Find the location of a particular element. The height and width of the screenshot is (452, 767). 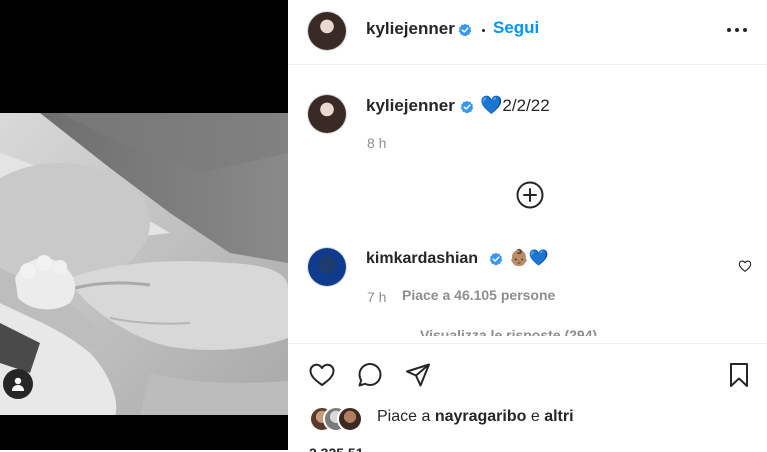

liked-by-text: Piace a nayragaribo e altri is located at coordinates (475, 417).